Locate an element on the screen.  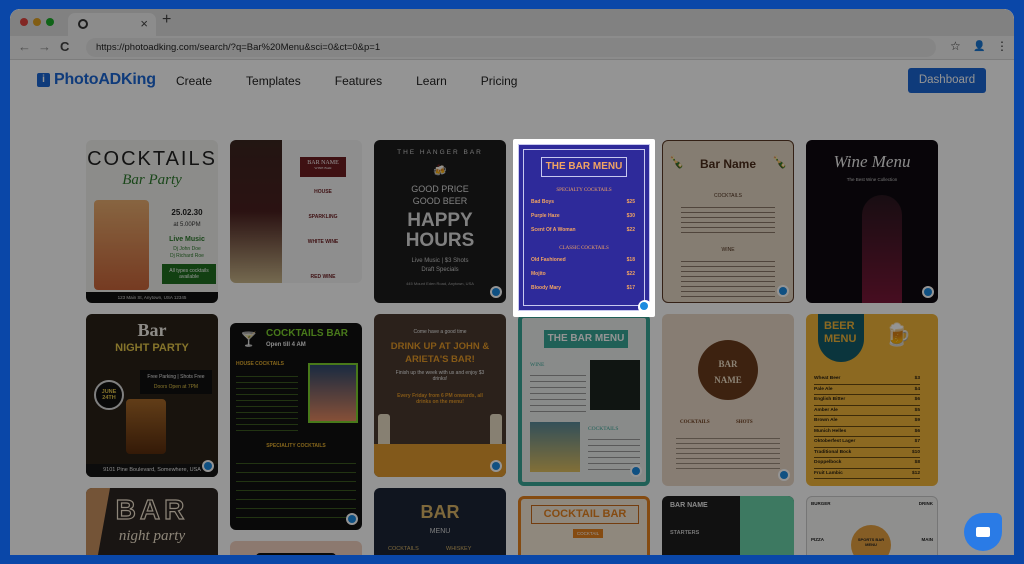
back-icon: ← is located at coordinates (24, 46).